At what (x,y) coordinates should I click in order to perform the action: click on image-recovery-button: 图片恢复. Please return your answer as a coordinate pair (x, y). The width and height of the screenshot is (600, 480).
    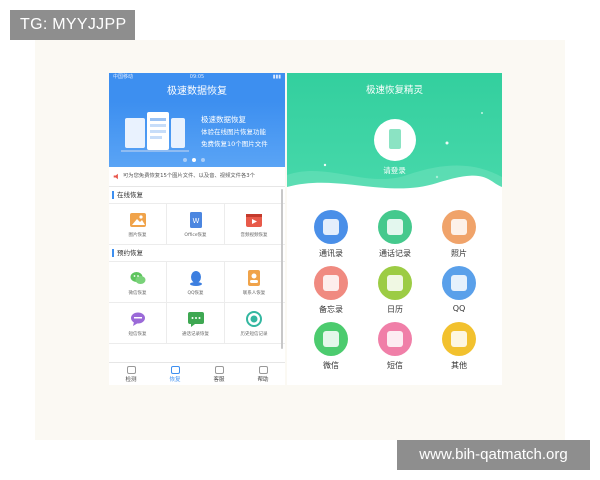
    Looking at the image, I should click on (138, 224).